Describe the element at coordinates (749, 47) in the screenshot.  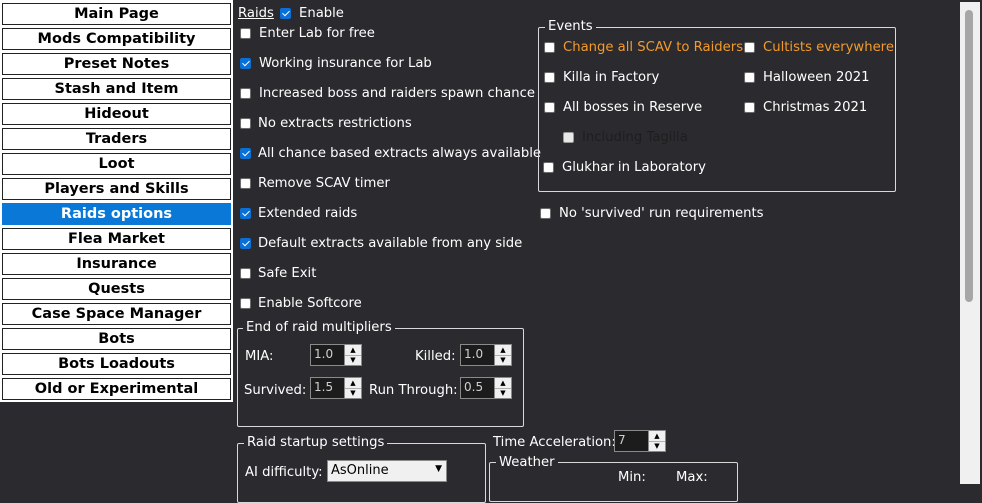
I see `cultists-everywhere-checkbox` at that location.